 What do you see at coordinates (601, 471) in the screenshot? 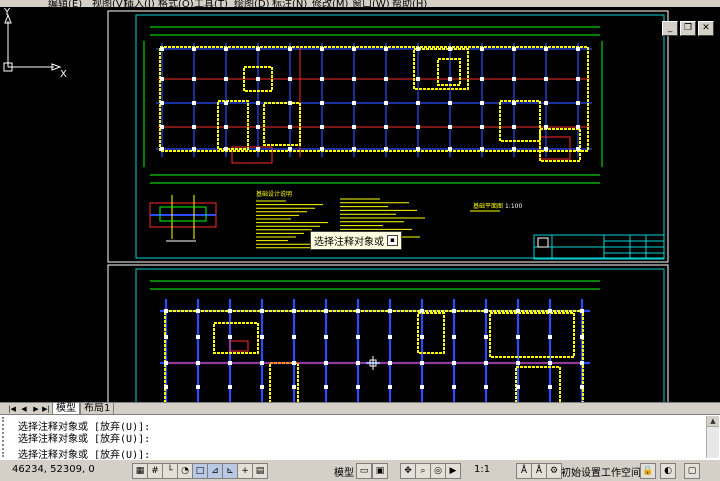
I see `workspace-name: 初始设置工作空间` at bounding box center [601, 471].